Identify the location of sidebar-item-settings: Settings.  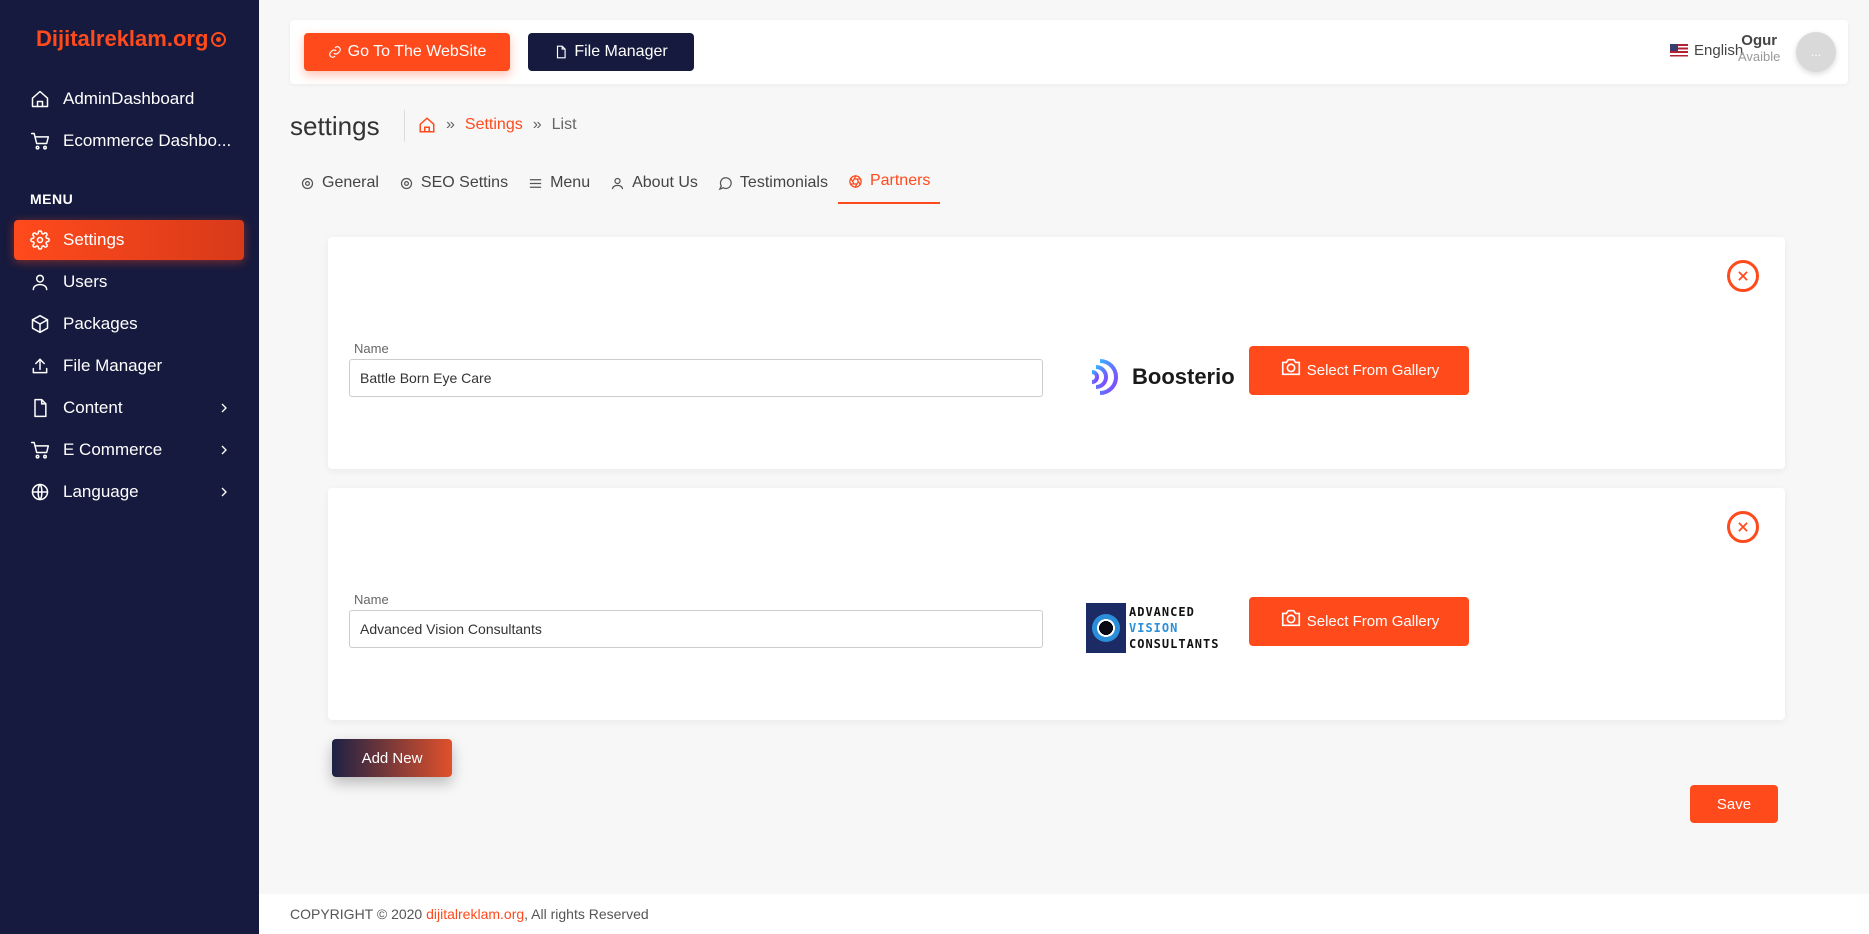
(129, 240).